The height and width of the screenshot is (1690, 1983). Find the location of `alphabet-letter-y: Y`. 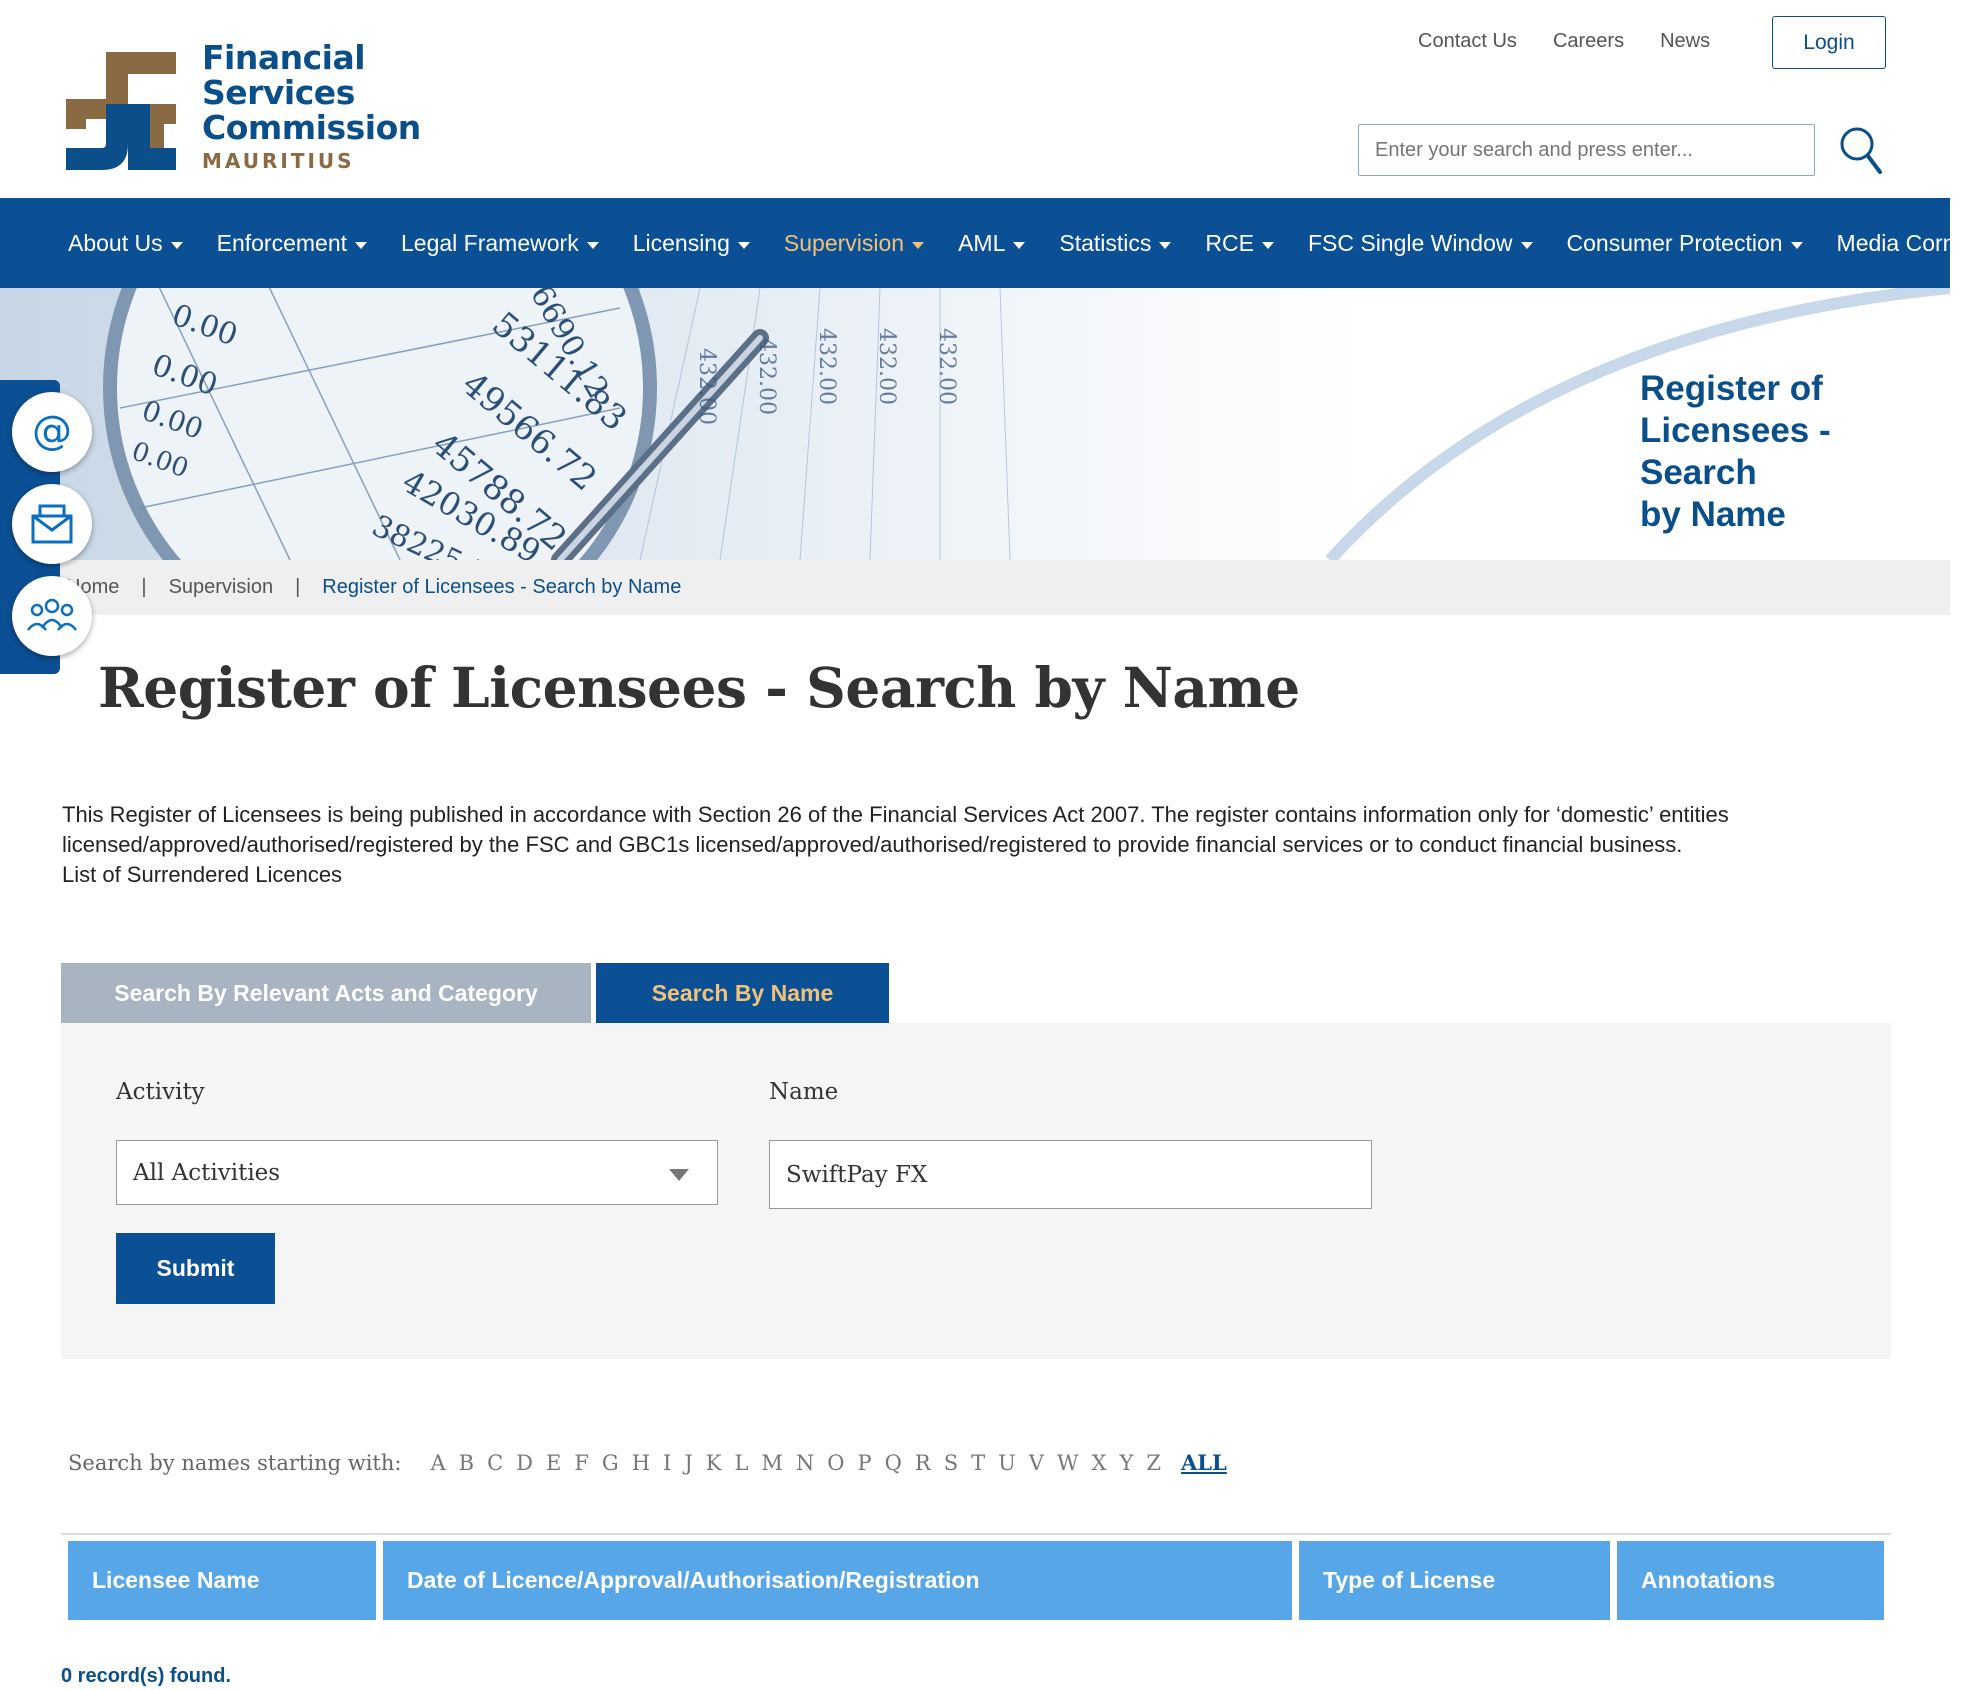

alphabet-letter-y: Y is located at coordinates (1127, 1463).